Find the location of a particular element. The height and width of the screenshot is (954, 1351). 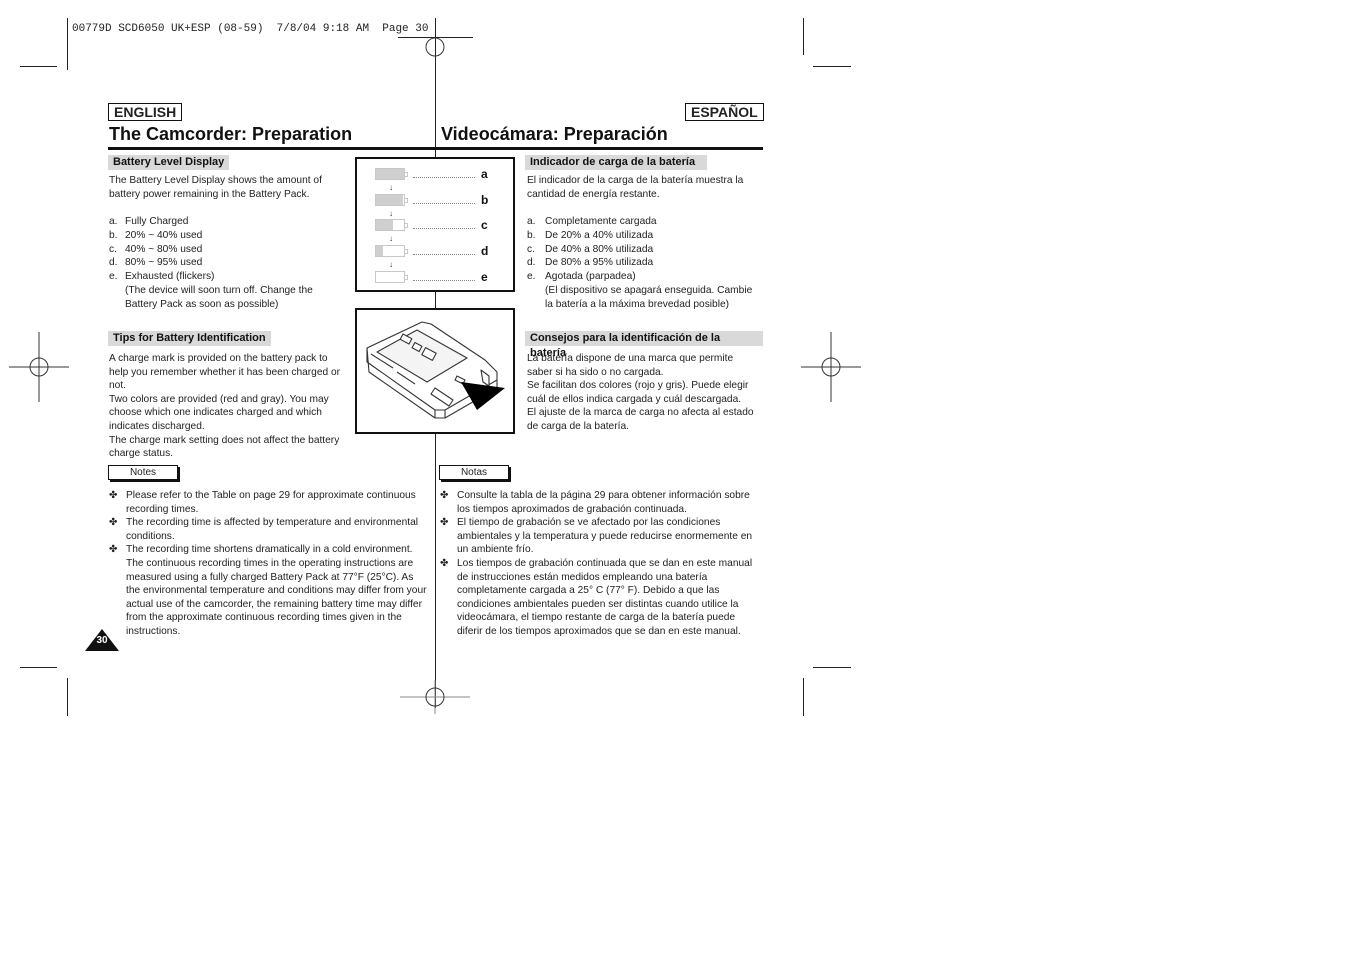

battery-level-label: a is located at coordinates (484, 174).